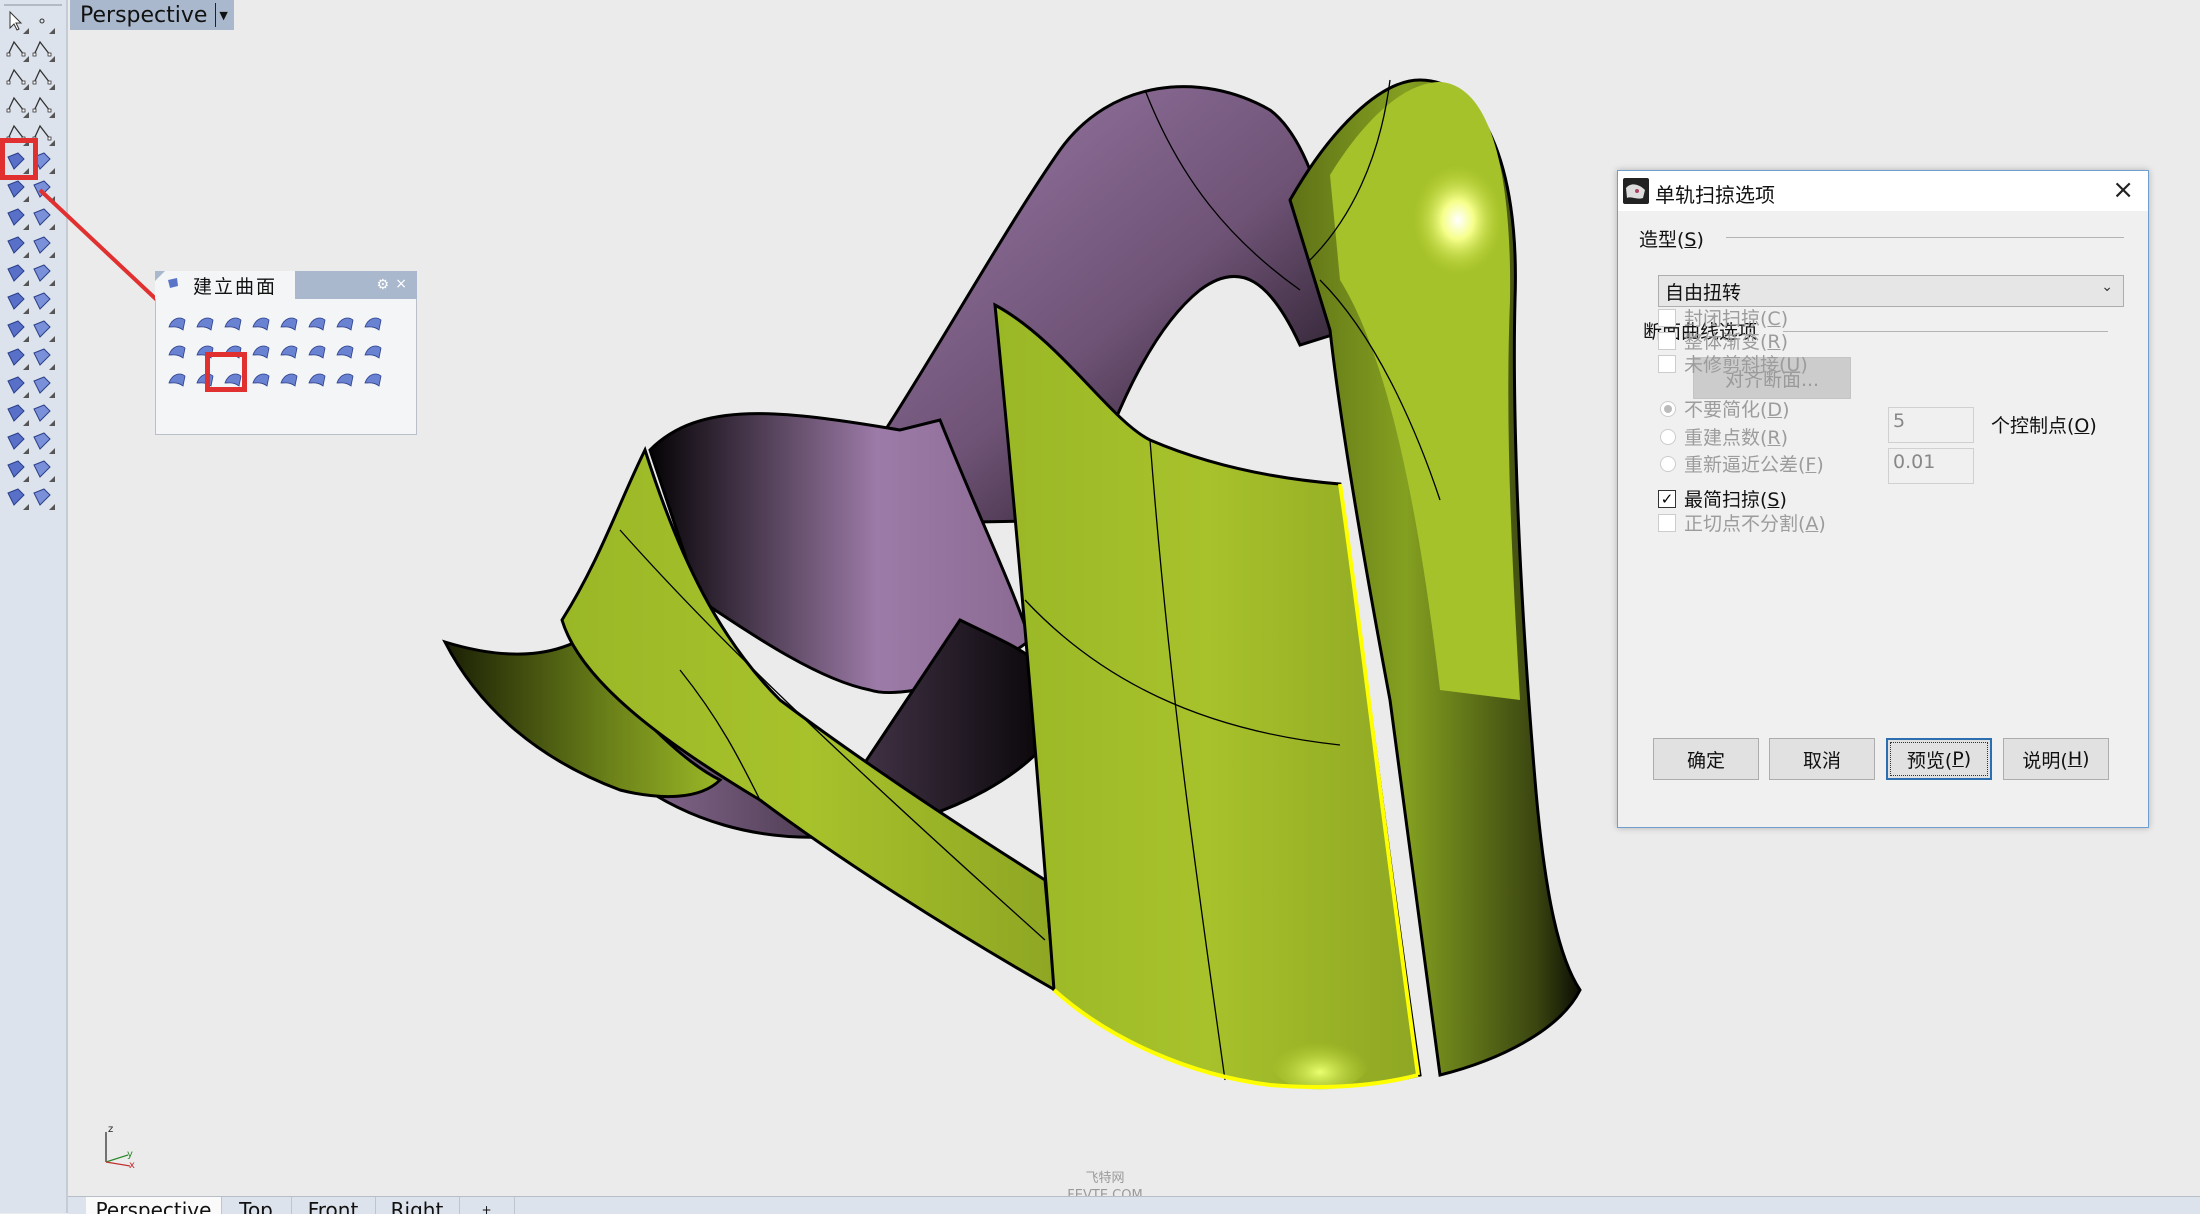  I want to click on render-tool-button, so click(16, 497).